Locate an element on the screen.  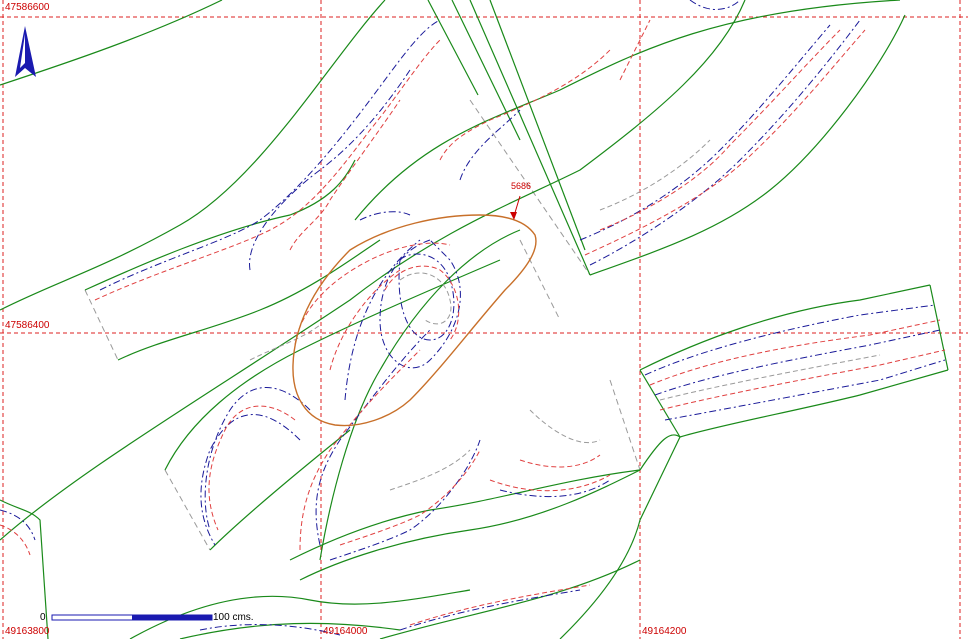
boundary-field-a is located at coordinates (220, 225).